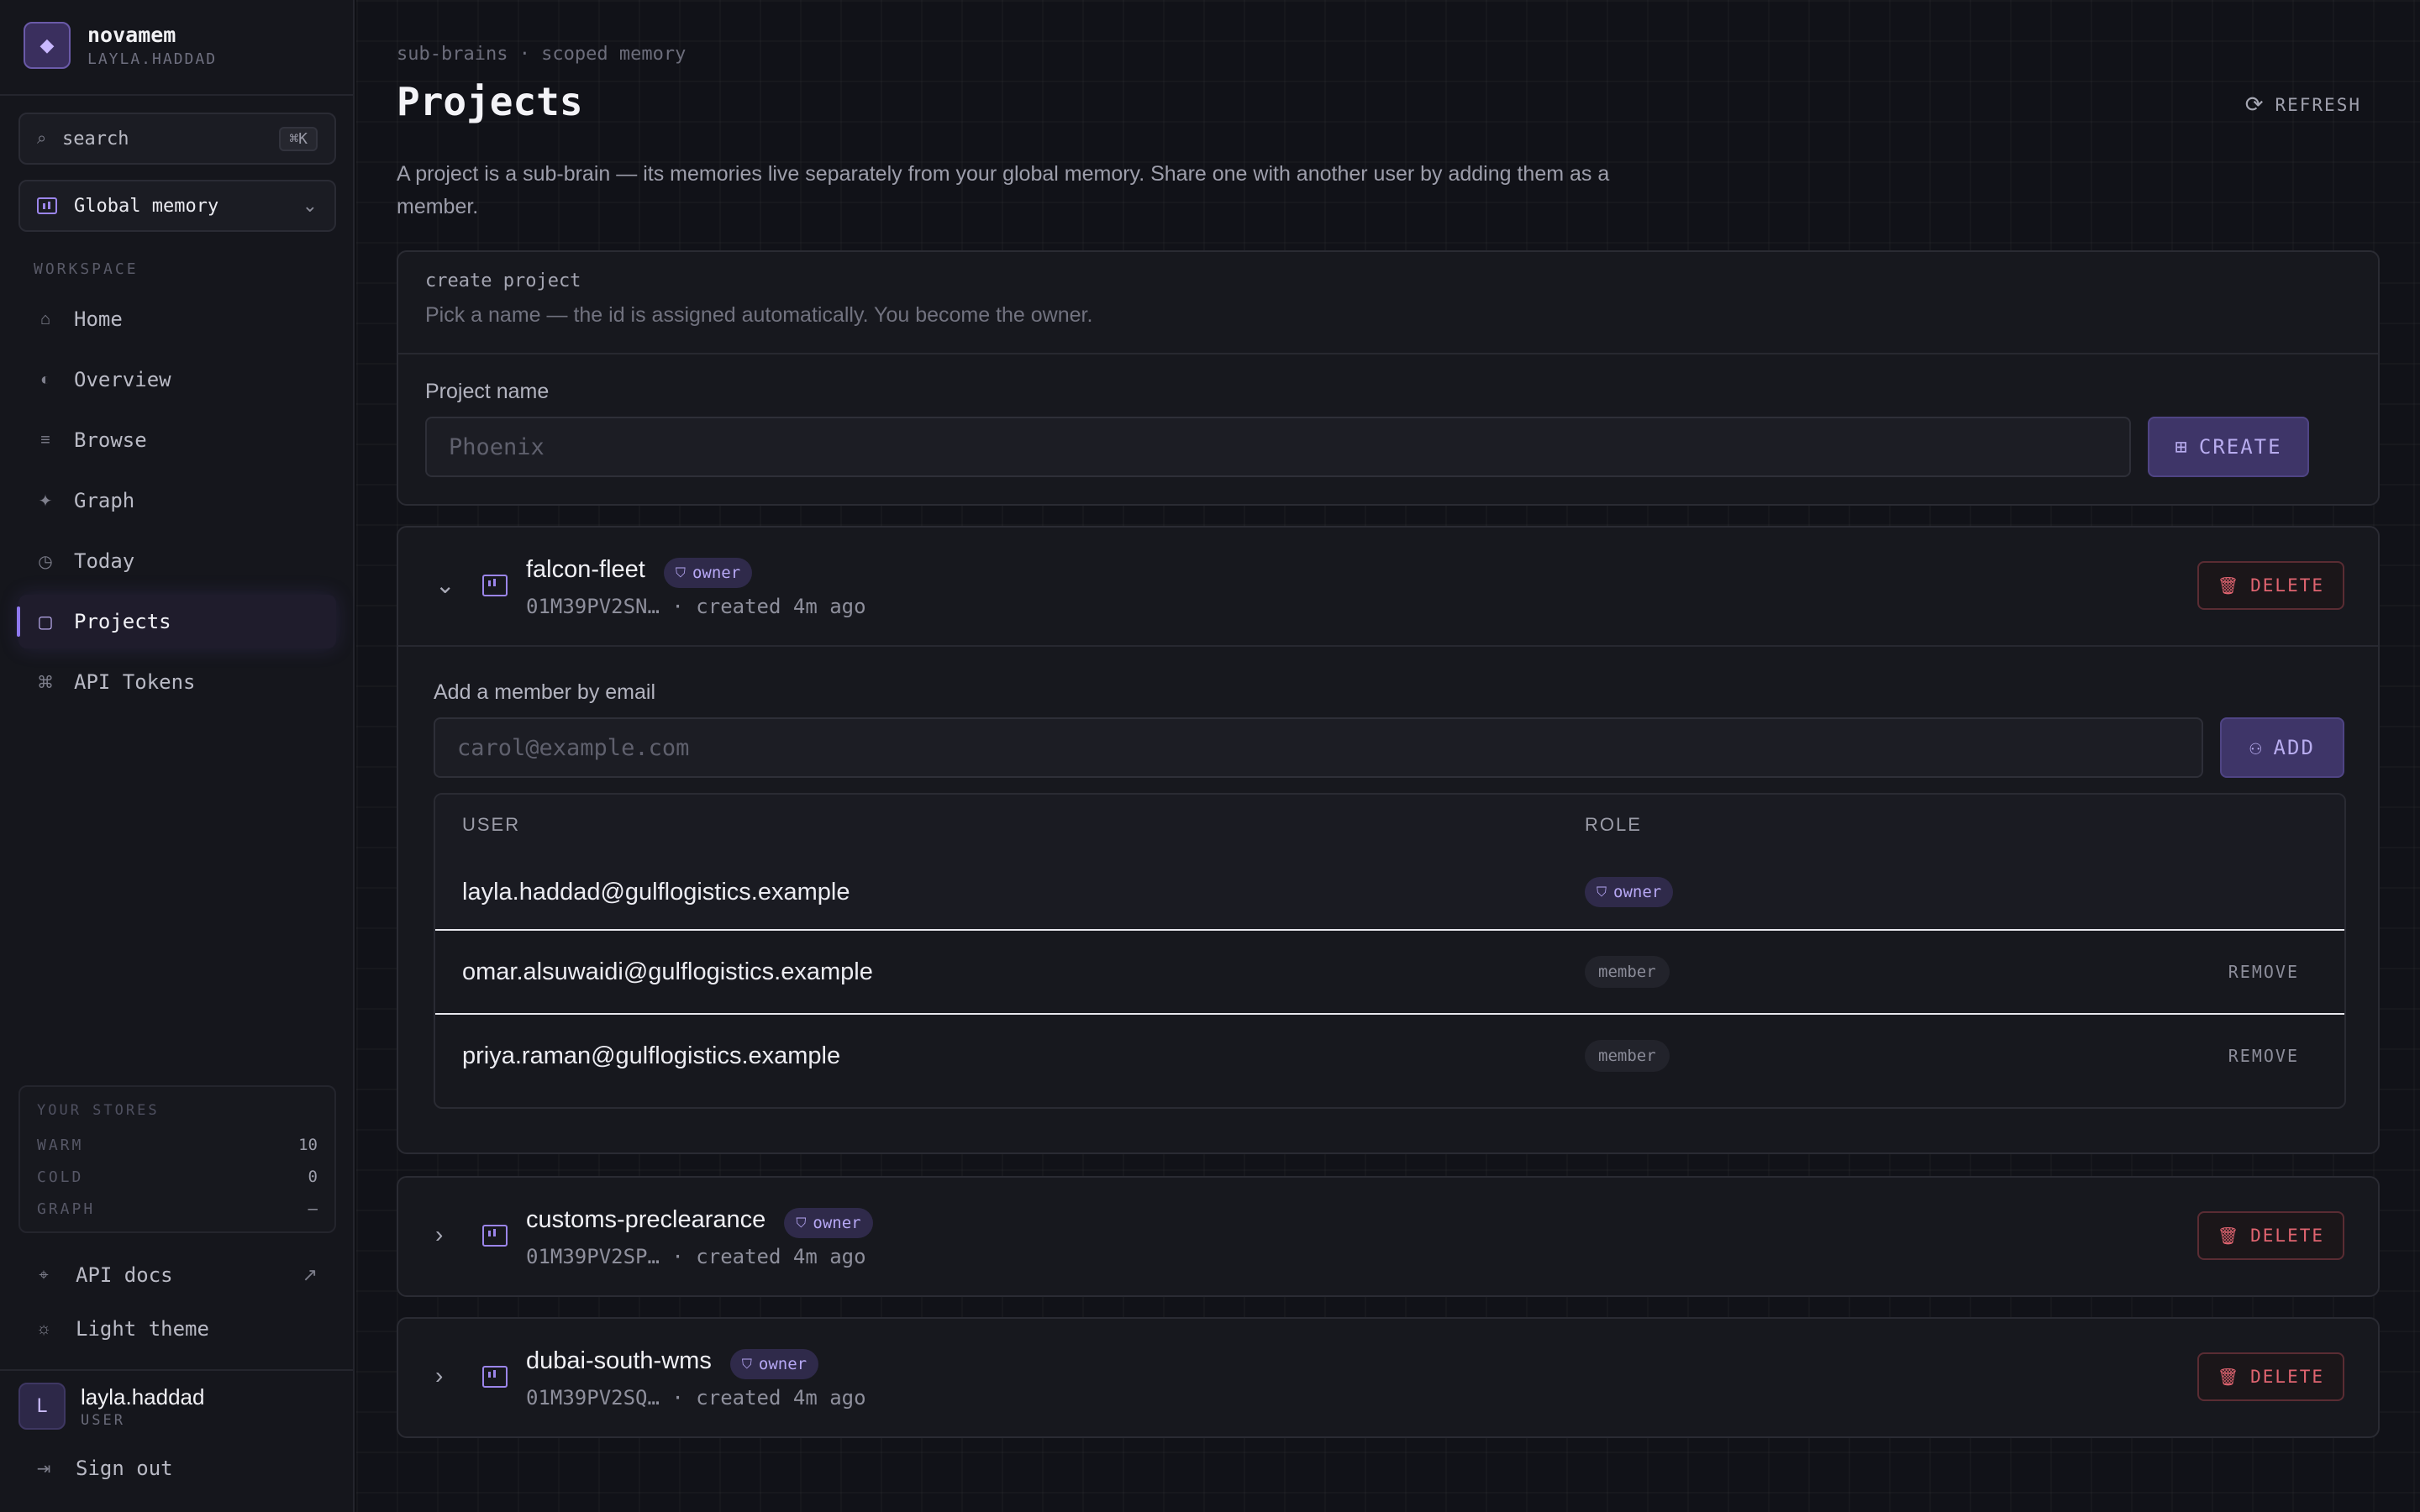 The height and width of the screenshot is (1512, 2420). I want to click on refresh-button: ⟳ REFRESH, so click(2303, 105).